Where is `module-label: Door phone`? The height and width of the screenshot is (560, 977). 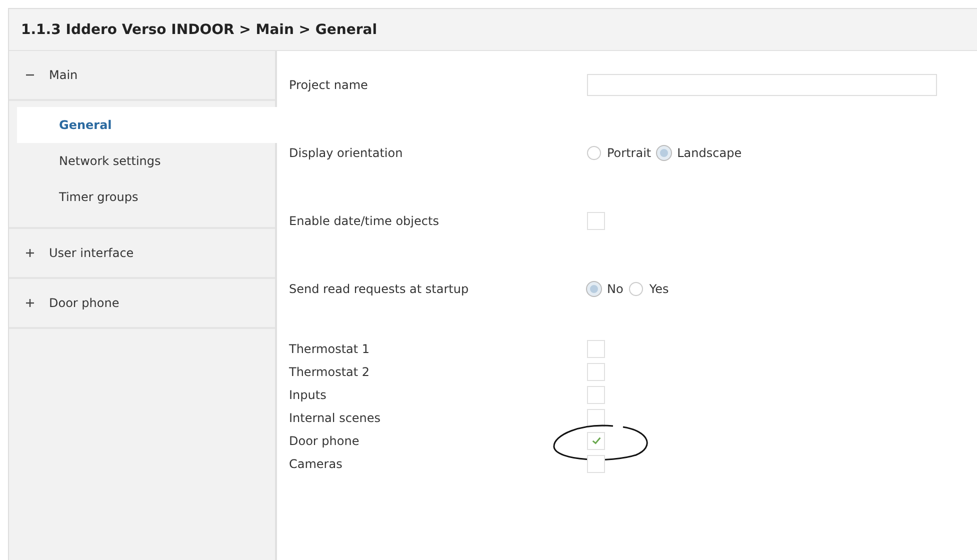
module-label: Door phone is located at coordinates (324, 441).